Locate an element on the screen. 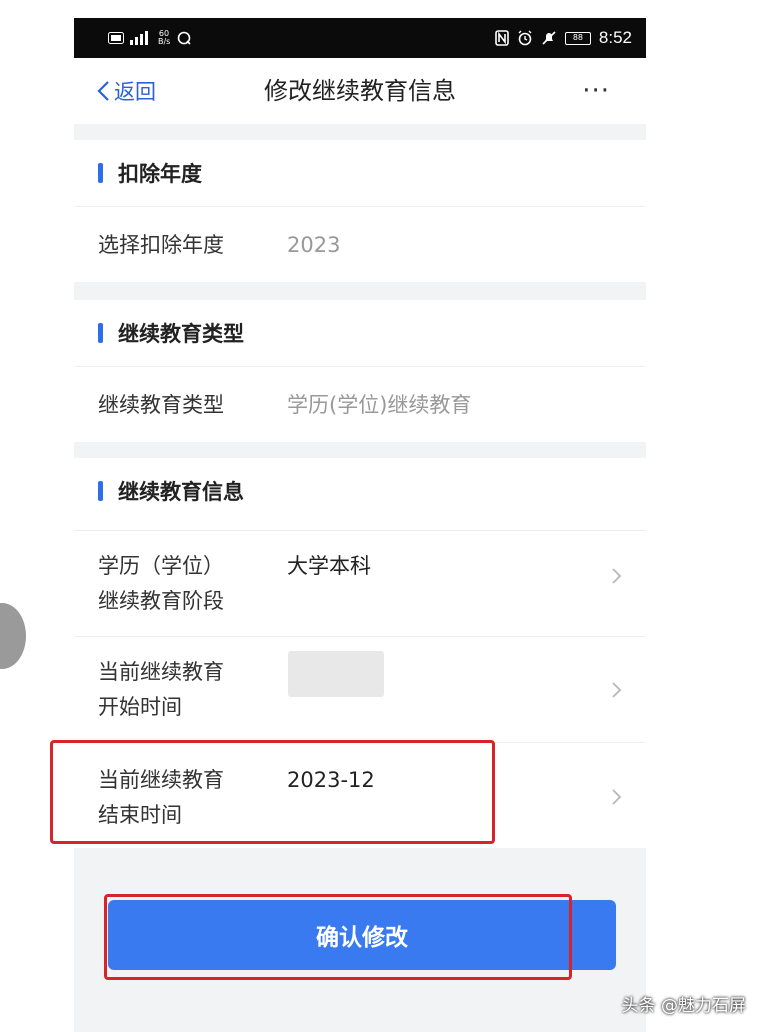 The image size is (764, 1032). network-speed: 60 B/s is located at coordinates (164, 38).